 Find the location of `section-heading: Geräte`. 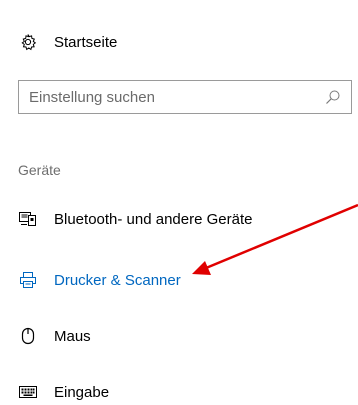

section-heading: Geräte is located at coordinates (39, 170).